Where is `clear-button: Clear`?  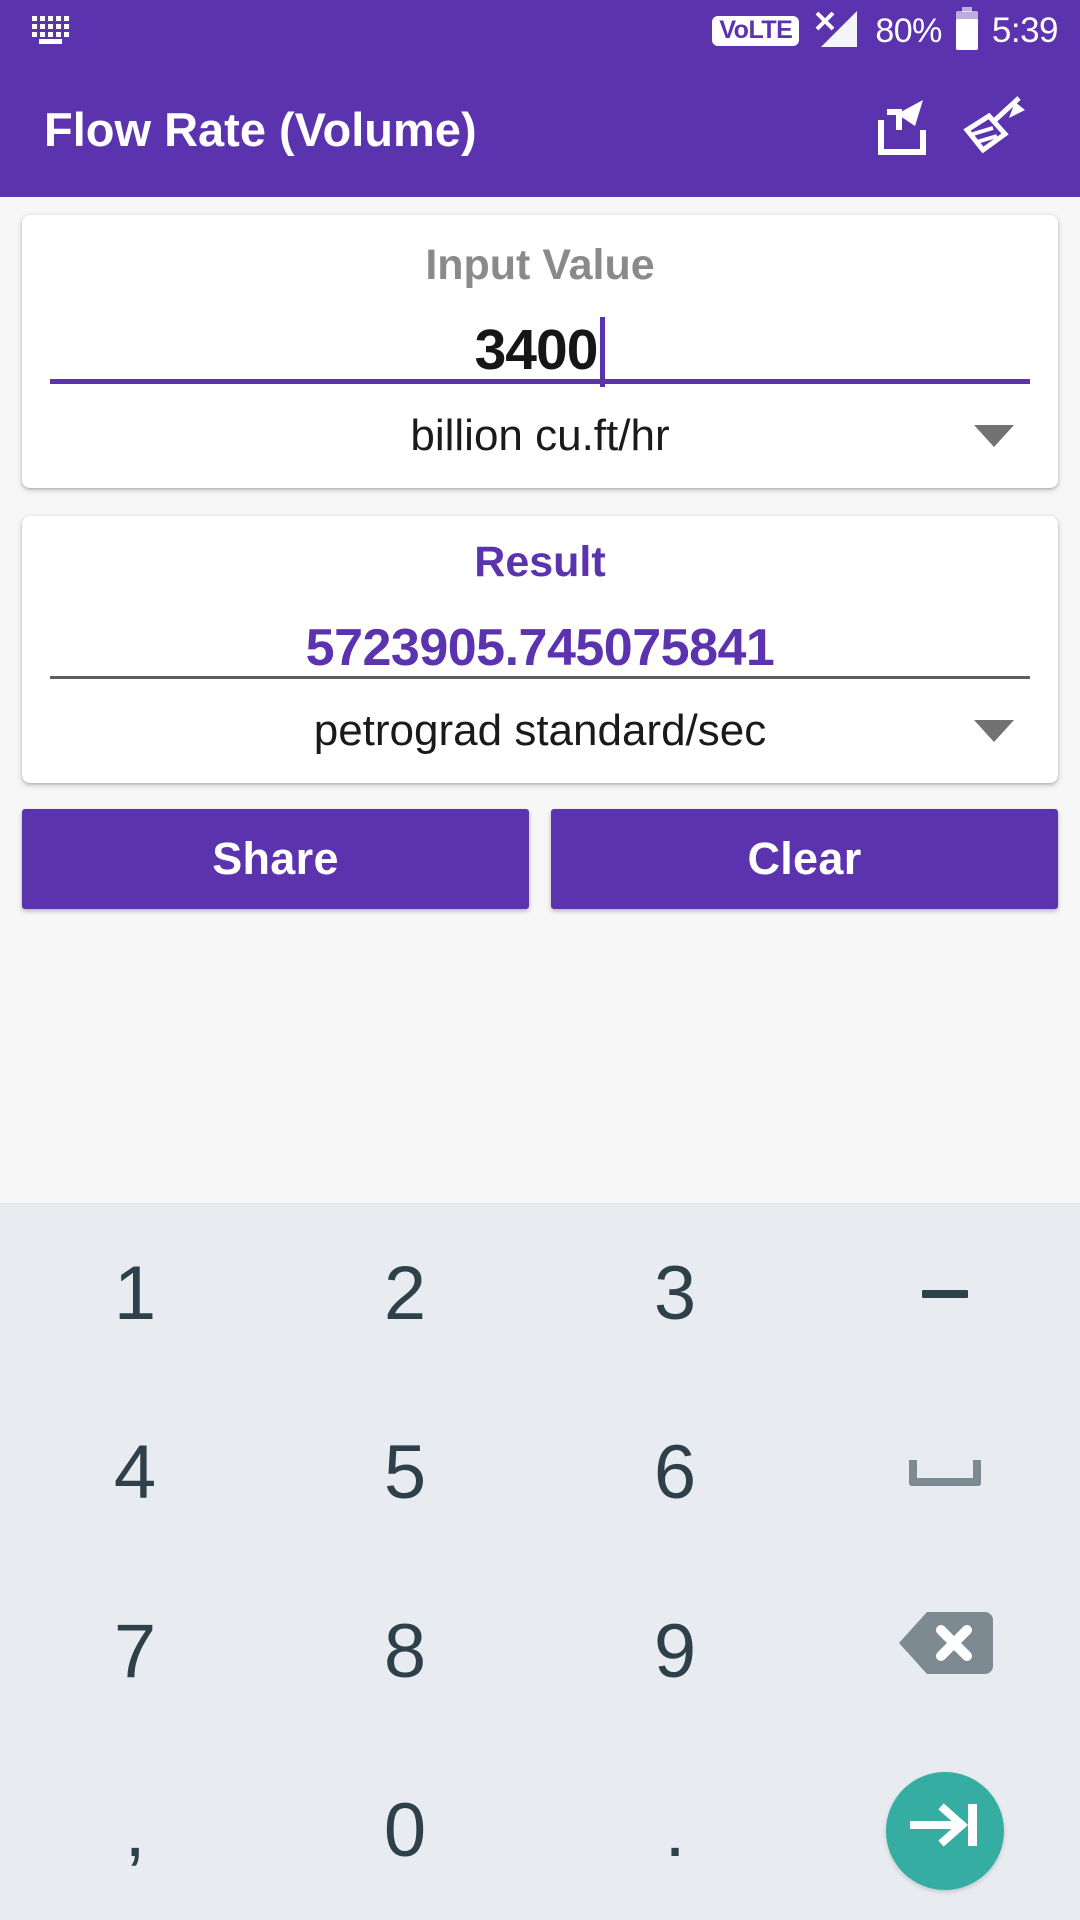 clear-button: Clear is located at coordinates (804, 859).